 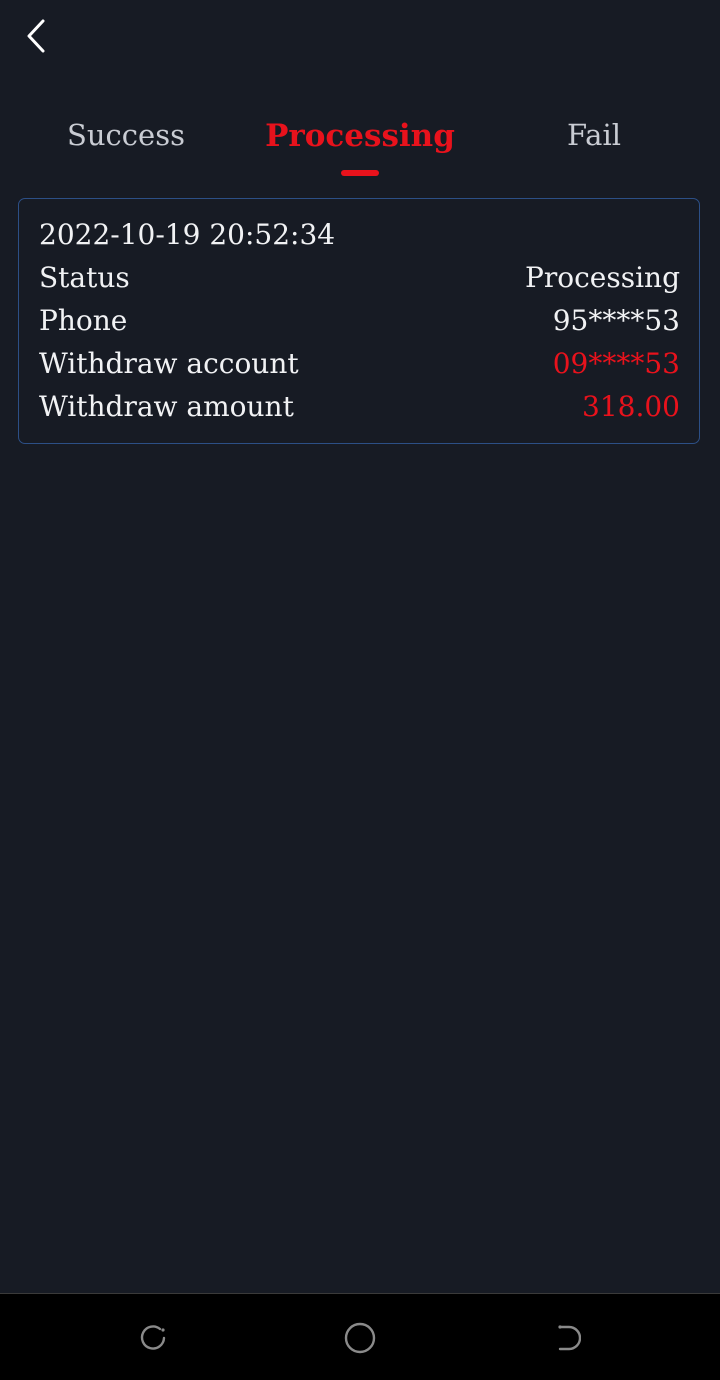 What do you see at coordinates (126, 135) in the screenshot?
I see `tab-success: Success` at bounding box center [126, 135].